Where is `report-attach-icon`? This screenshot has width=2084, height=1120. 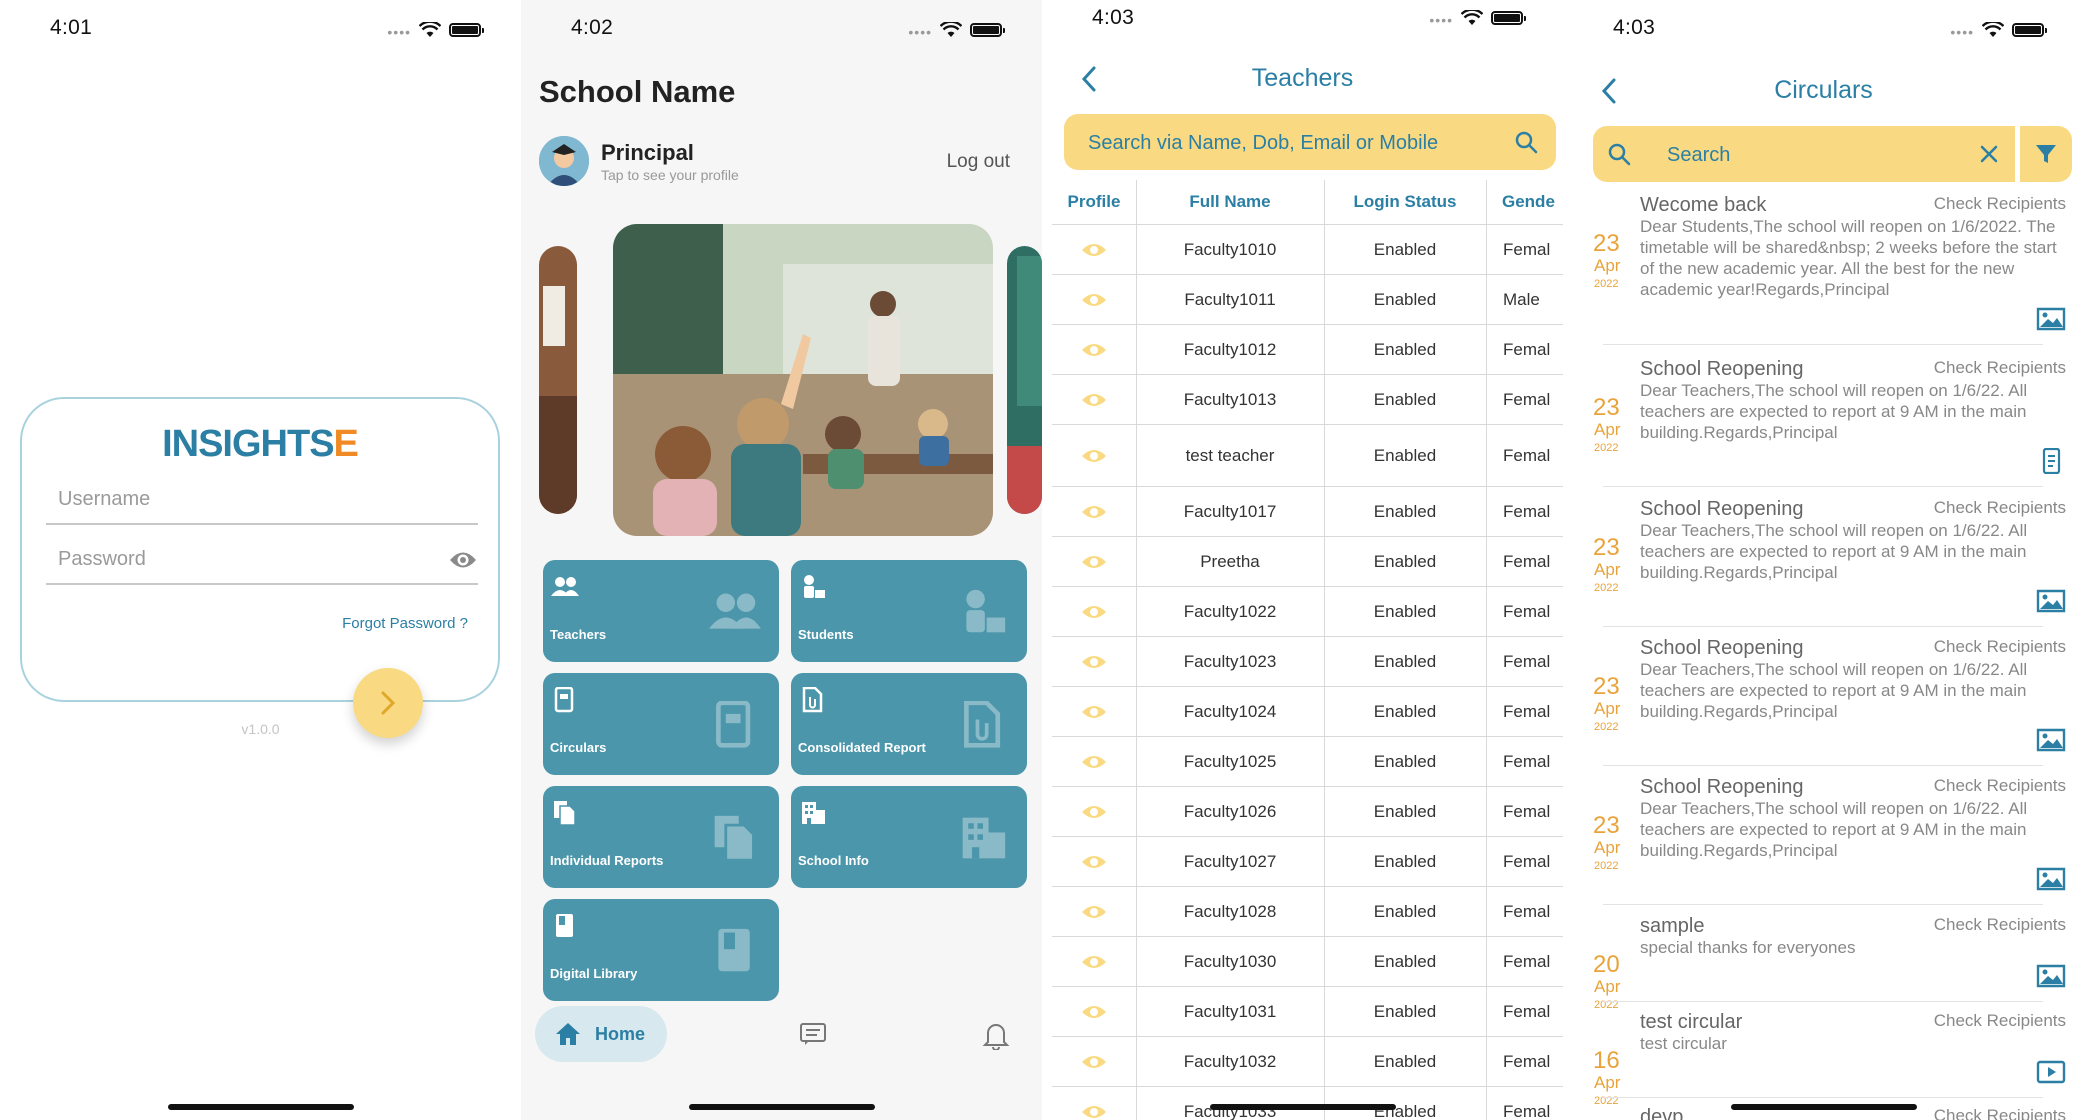
report-attach-icon is located at coordinates (812, 700).